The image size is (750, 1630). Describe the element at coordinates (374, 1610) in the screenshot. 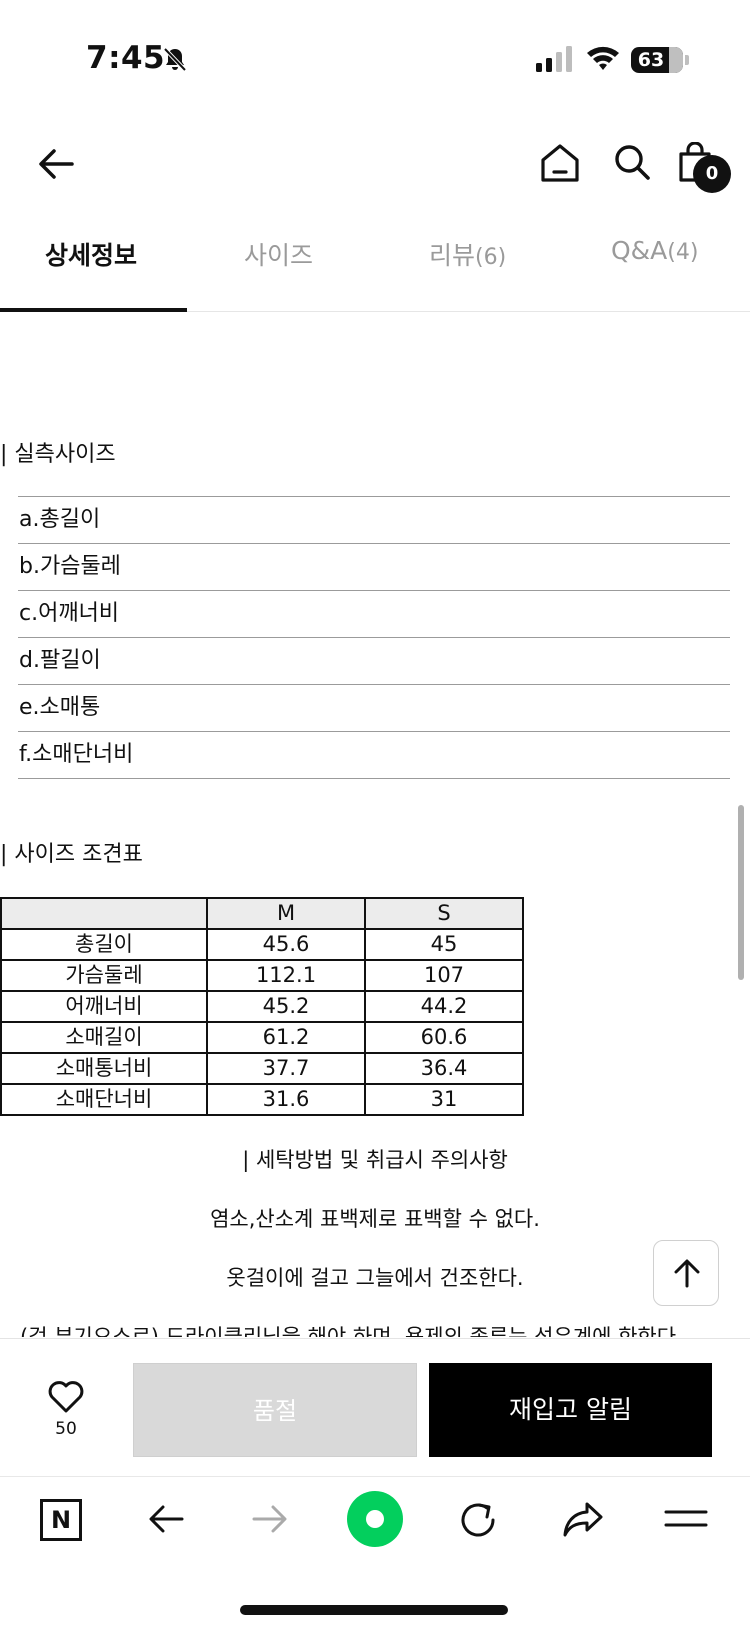

I see `home-indicator` at that location.